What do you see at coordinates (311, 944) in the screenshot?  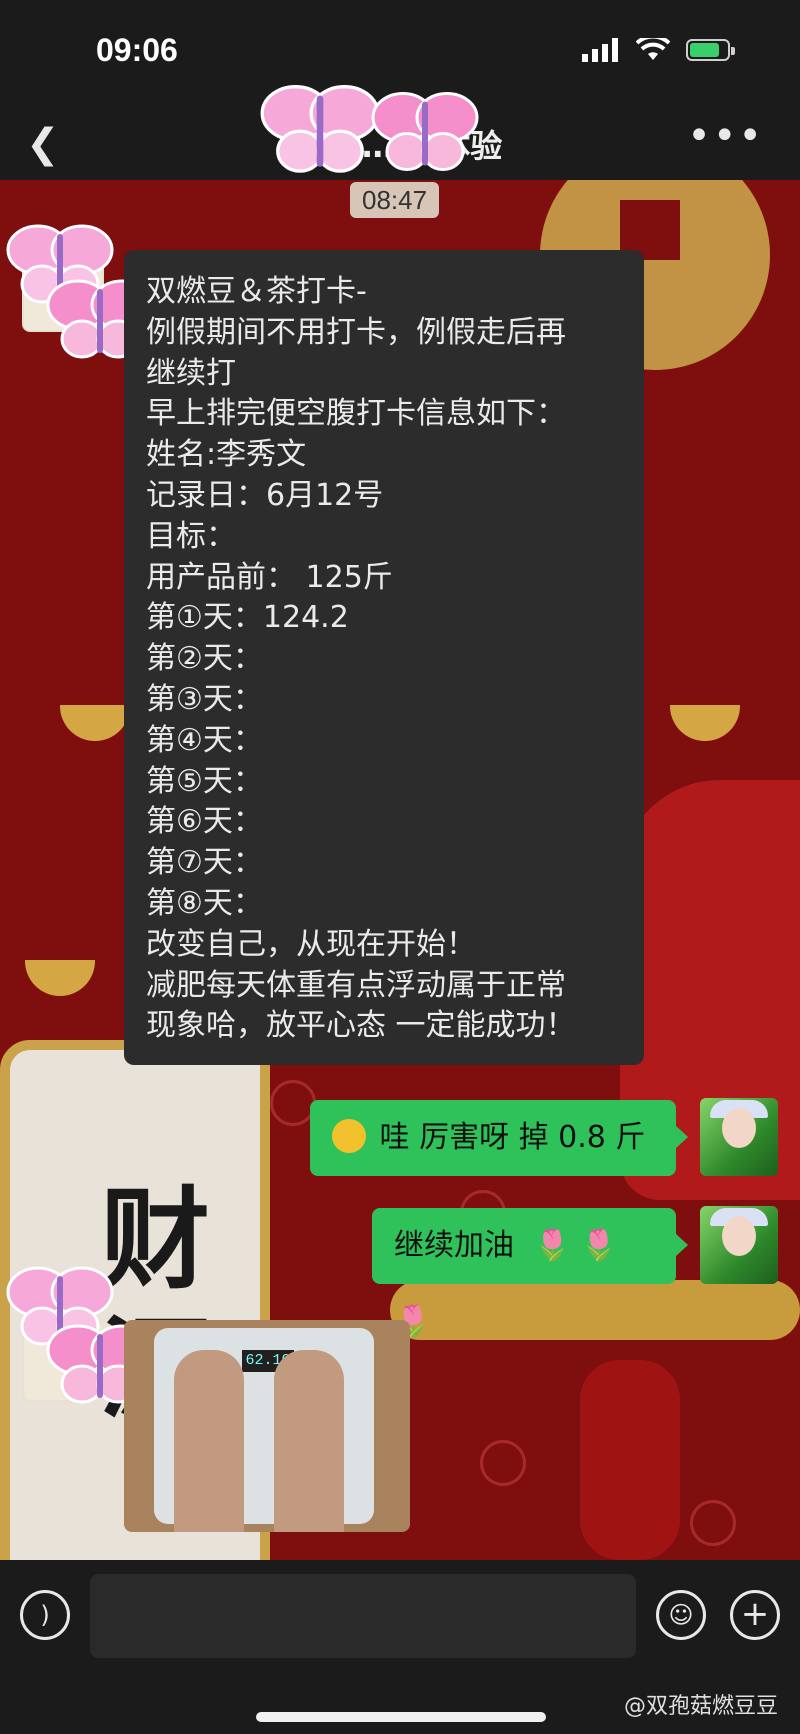 I see `message-line: 改变自己，从现在开始！` at bounding box center [311, 944].